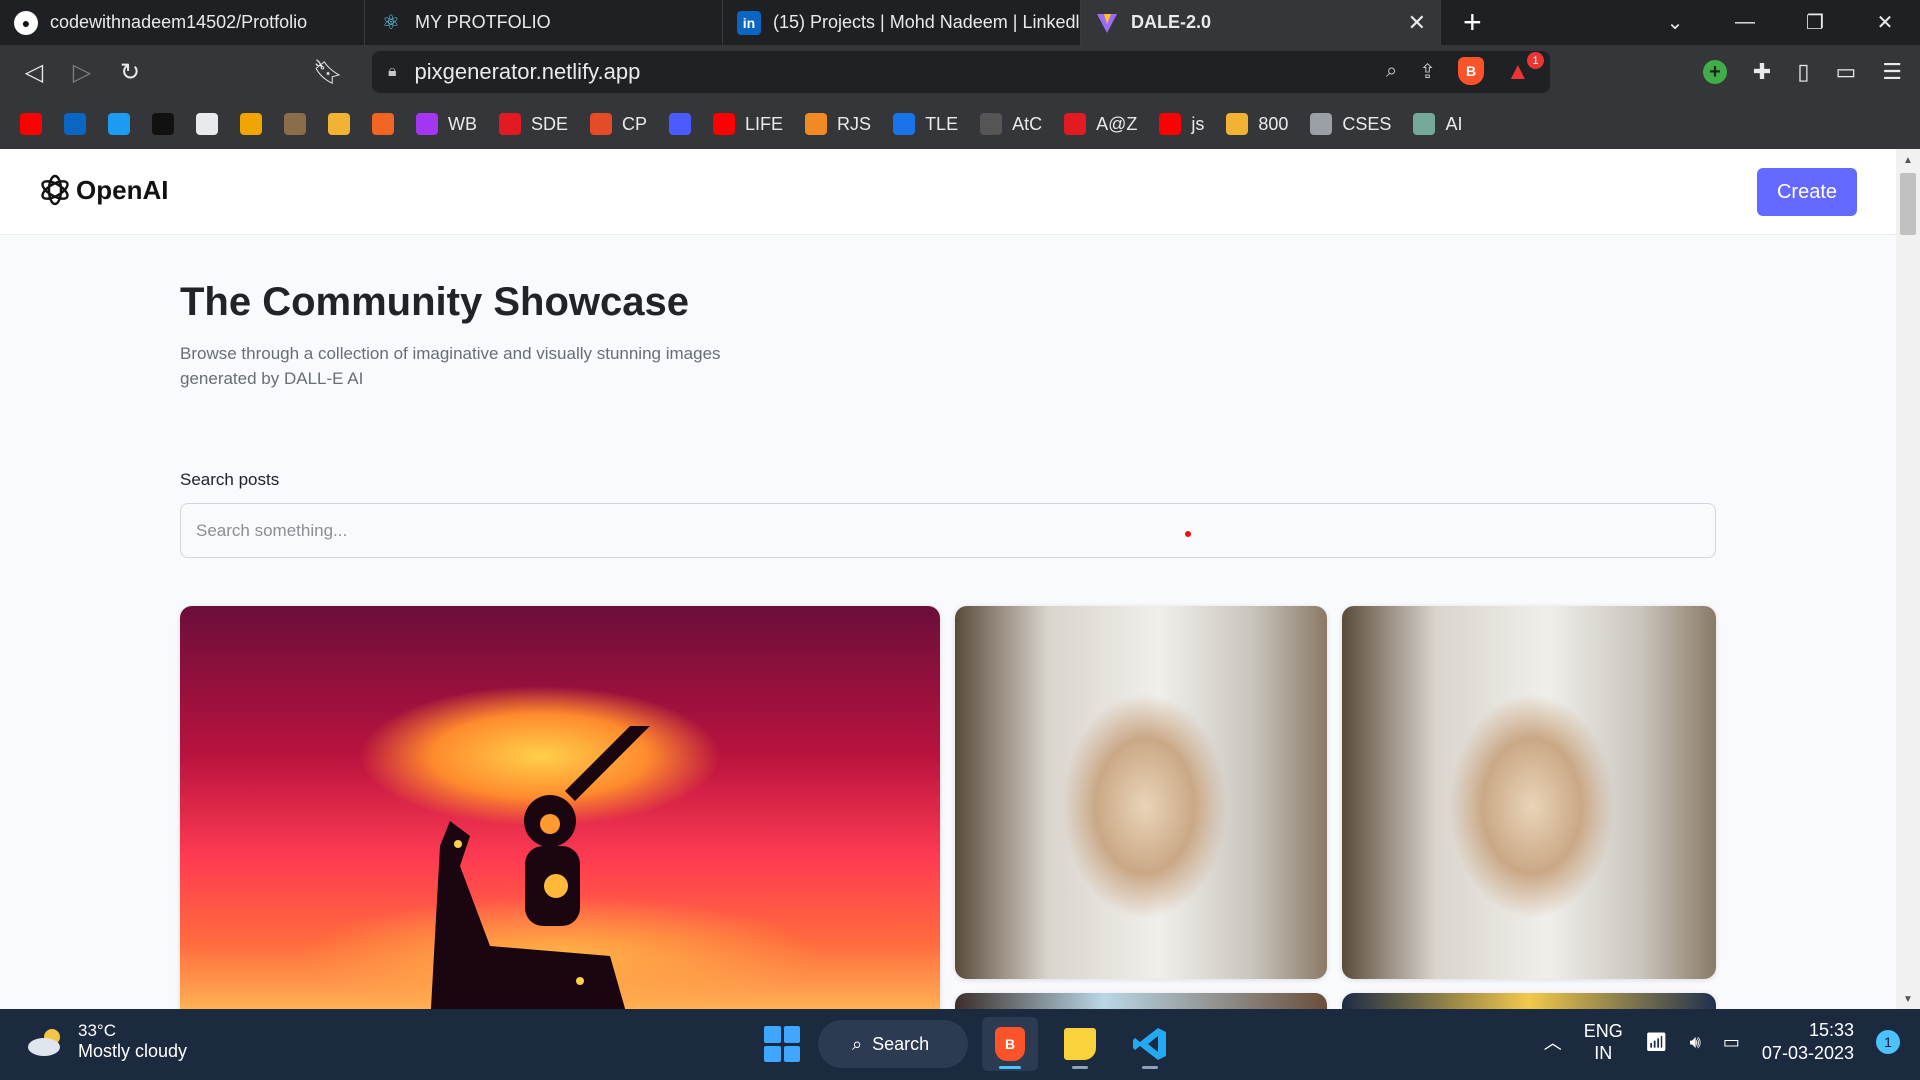 The width and height of the screenshot is (1920, 1080). What do you see at coordinates (1888, 1042) in the screenshot?
I see `notification-badge: 1` at bounding box center [1888, 1042].